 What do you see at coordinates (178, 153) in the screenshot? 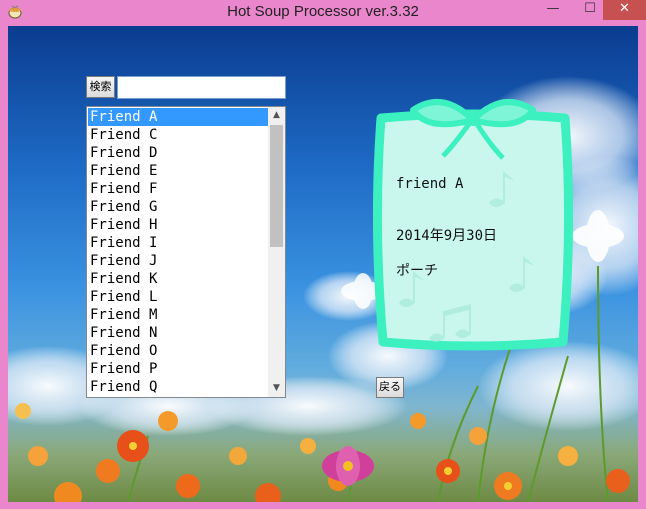
I see `list-item: Friend D` at bounding box center [178, 153].